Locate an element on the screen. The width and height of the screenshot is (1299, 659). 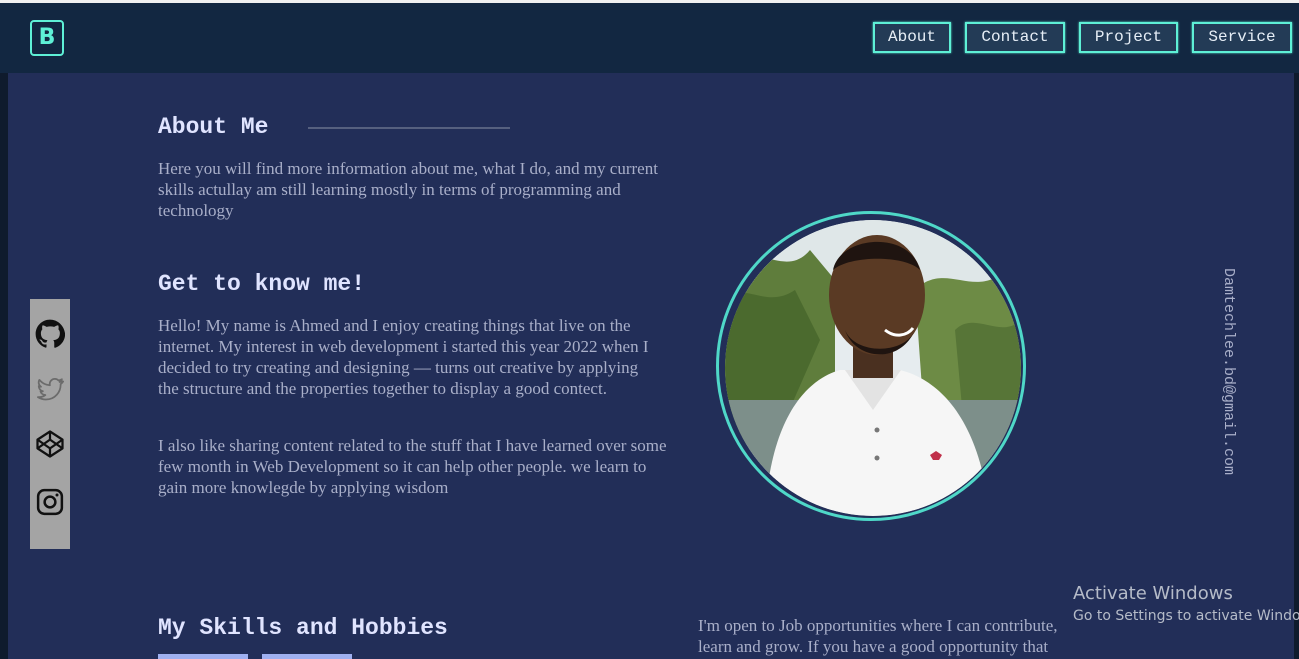
about-heading: About Me is located at coordinates (213, 127).